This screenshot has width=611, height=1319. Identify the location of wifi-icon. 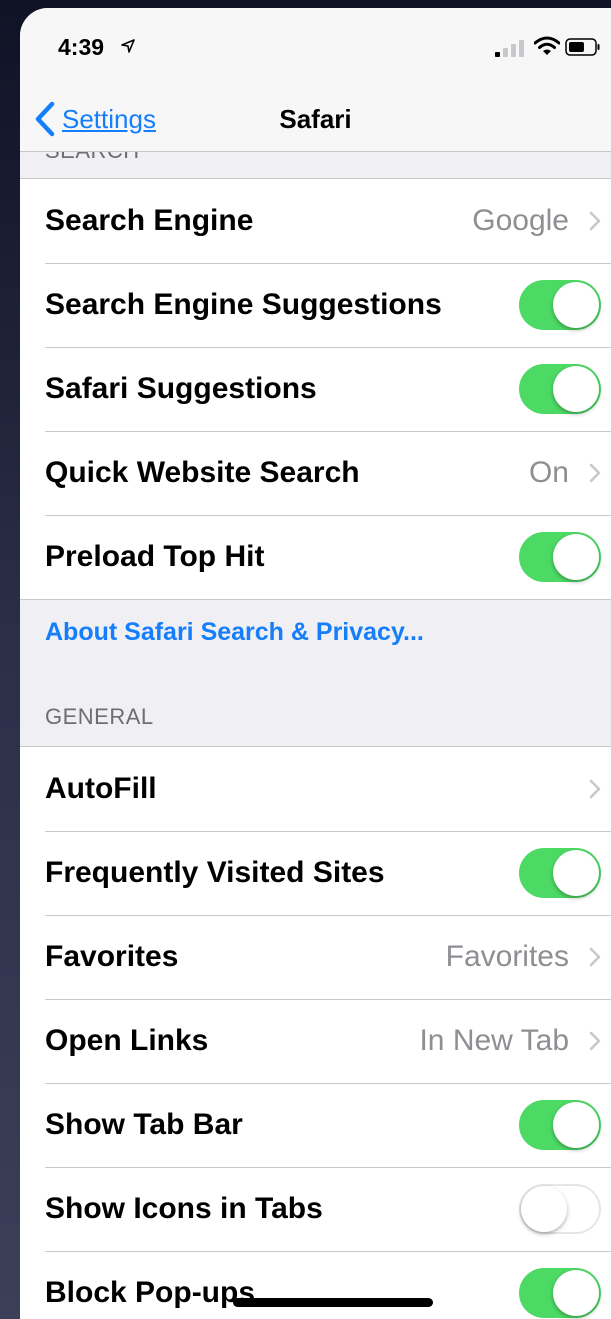
(547, 45).